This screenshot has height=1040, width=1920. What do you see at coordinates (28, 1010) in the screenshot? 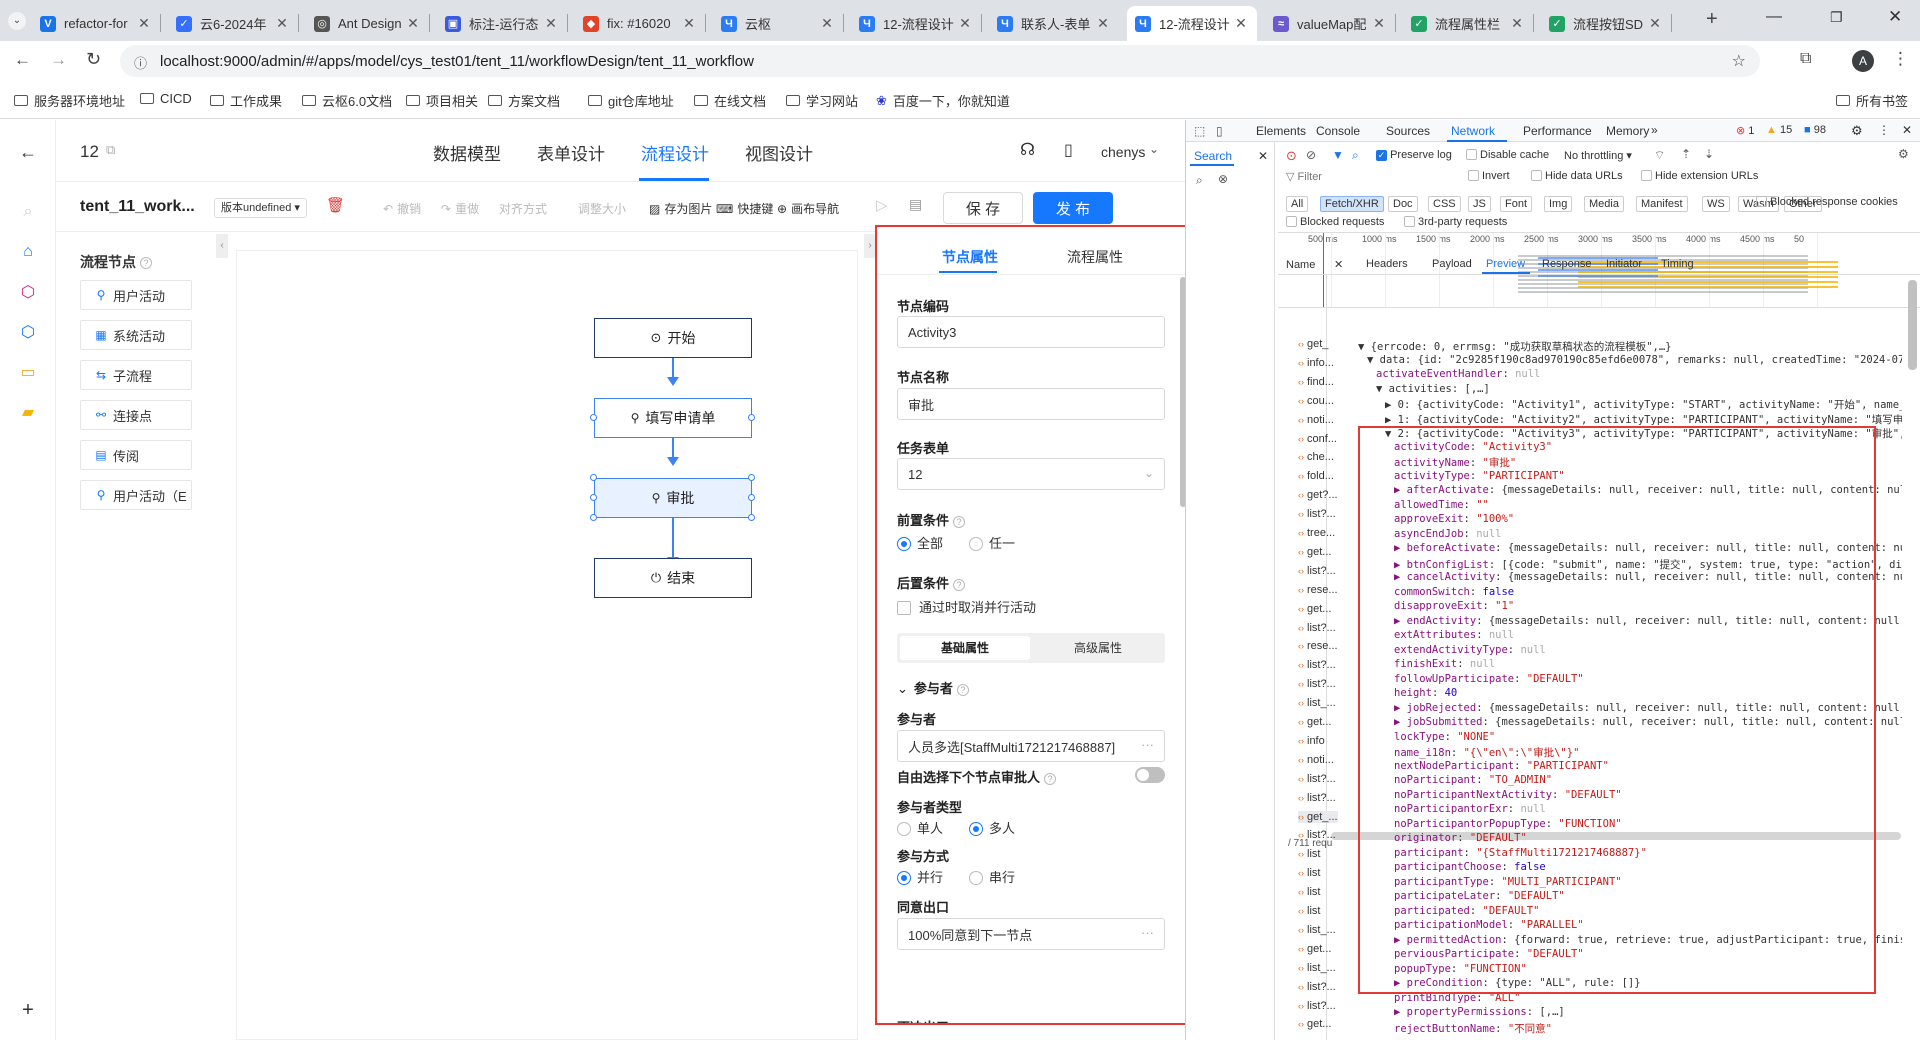
I see `add-icon: +` at bounding box center [28, 1010].